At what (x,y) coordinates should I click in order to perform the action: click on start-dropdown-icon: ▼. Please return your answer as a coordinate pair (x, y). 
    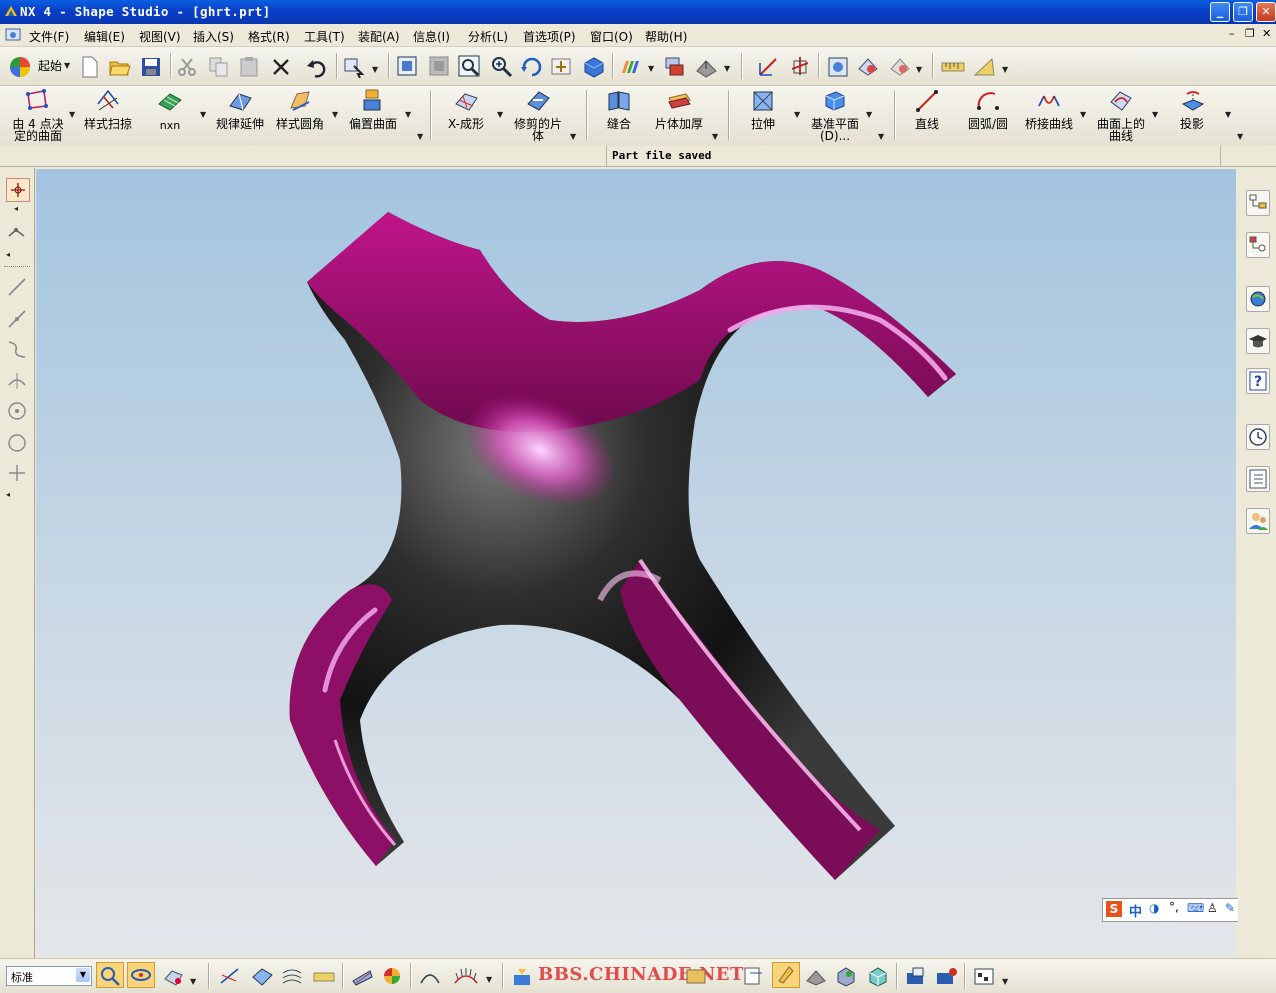
    Looking at the image, I should click on (67, 65).